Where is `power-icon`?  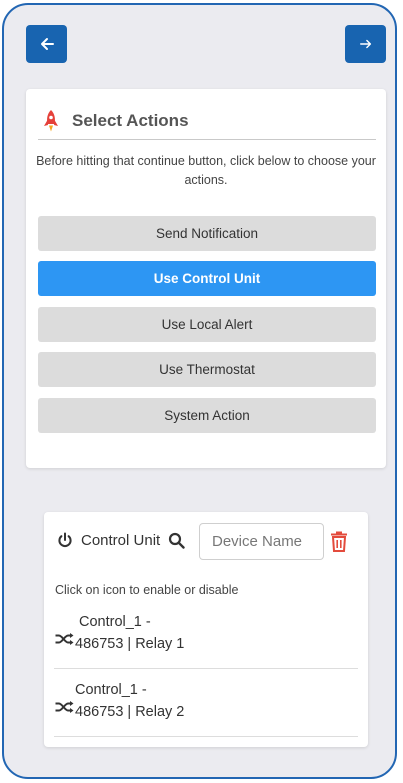 power-icon is located at coordinates (65, 540).